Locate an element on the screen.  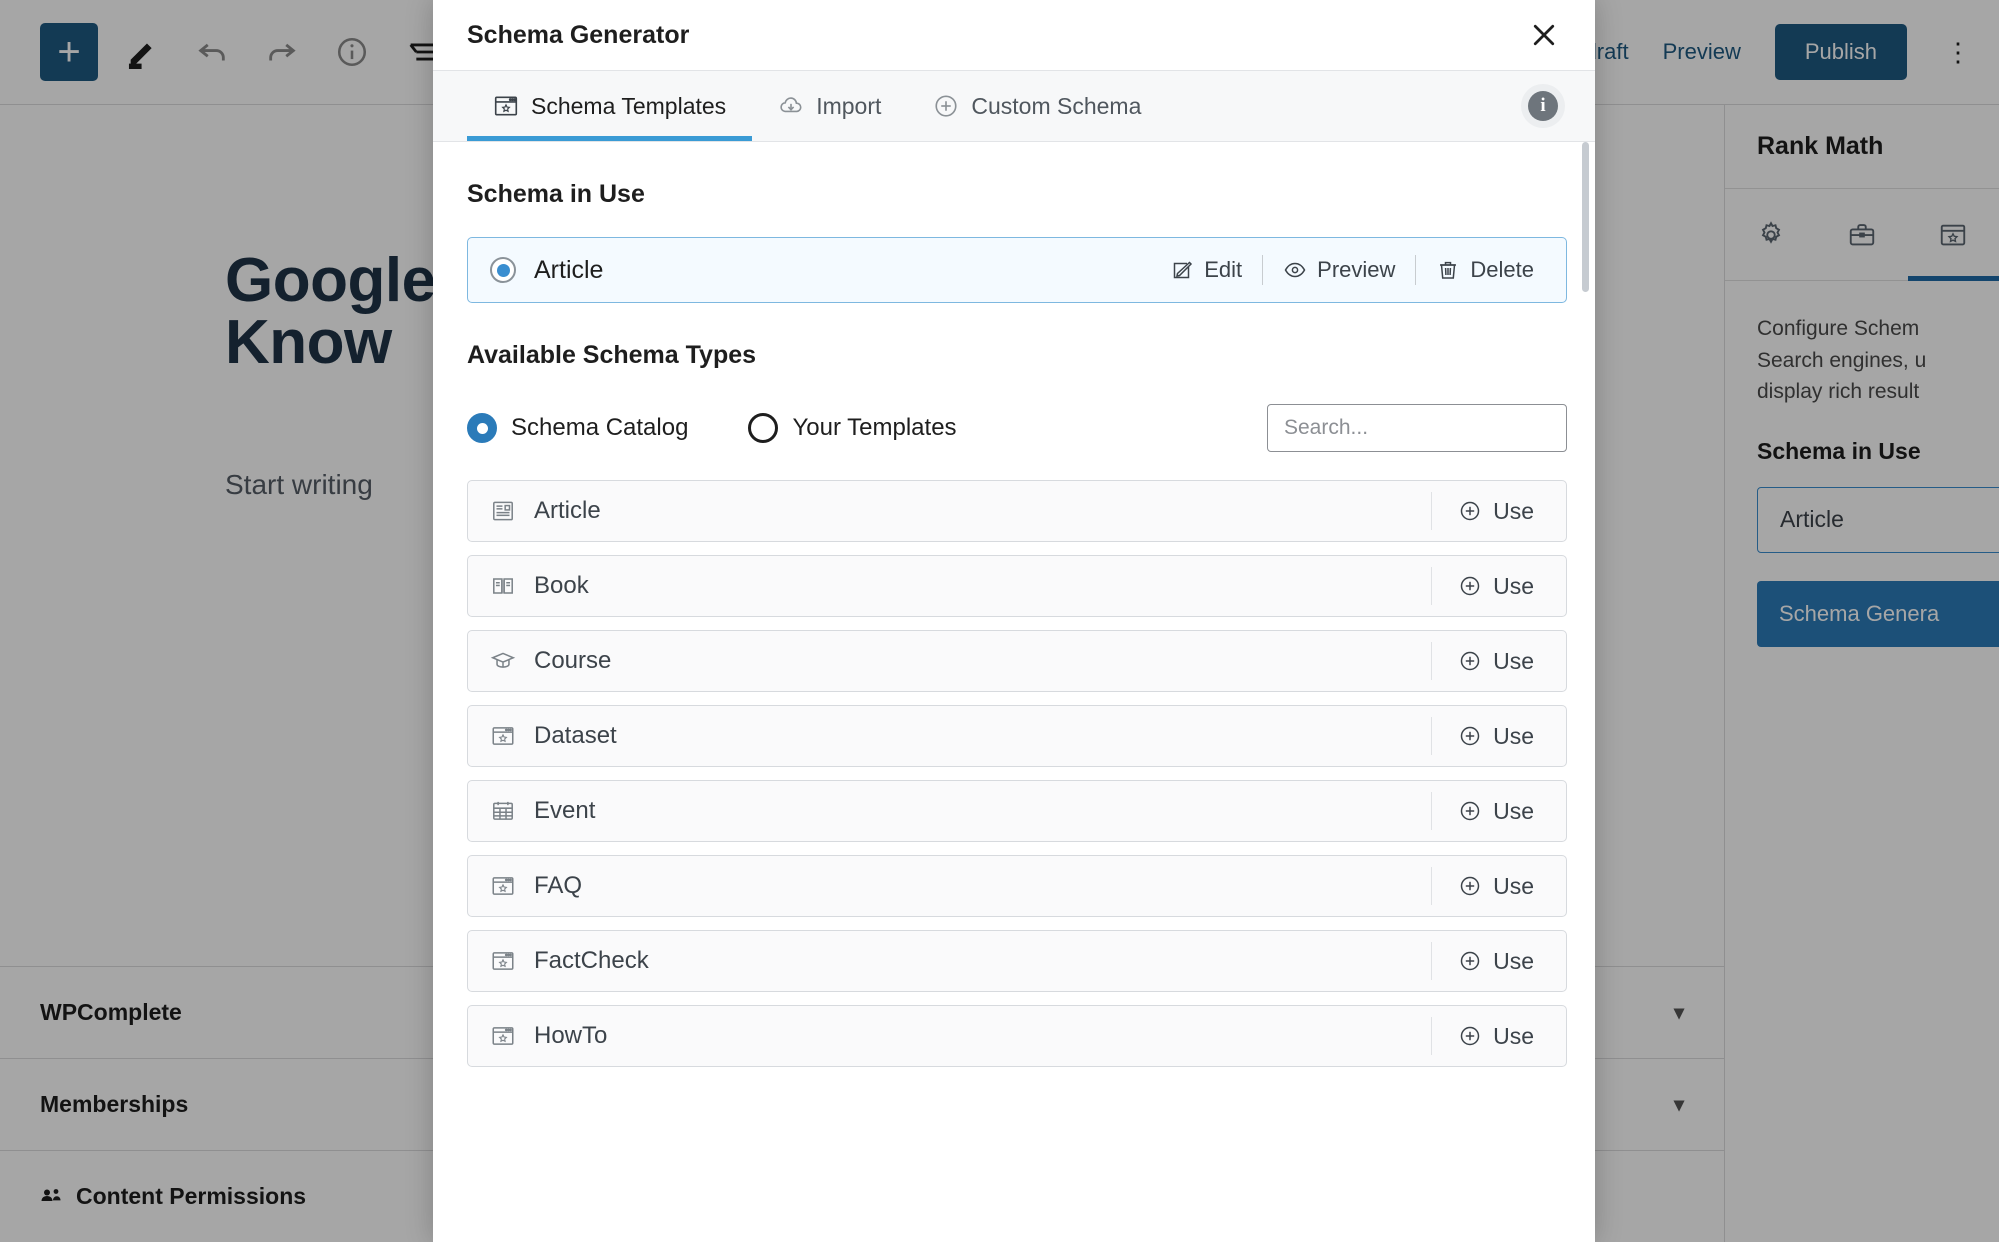
edit-schema-button: Edit is located at coordinates (1206, 270).